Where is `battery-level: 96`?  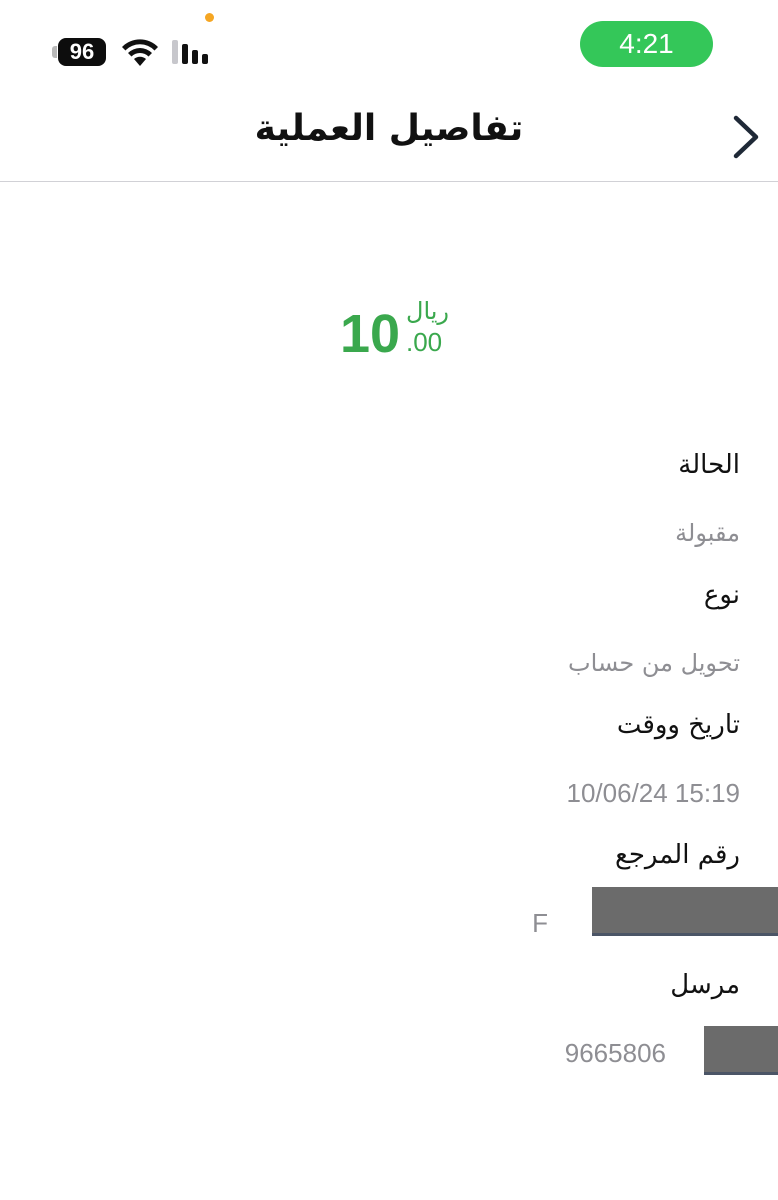
battery-level: 96 is located at coordinates (82, 52).